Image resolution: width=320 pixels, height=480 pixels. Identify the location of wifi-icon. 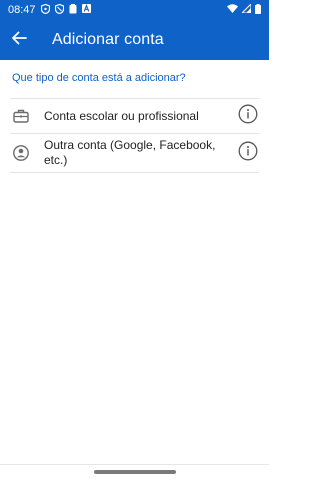
(232, 10).